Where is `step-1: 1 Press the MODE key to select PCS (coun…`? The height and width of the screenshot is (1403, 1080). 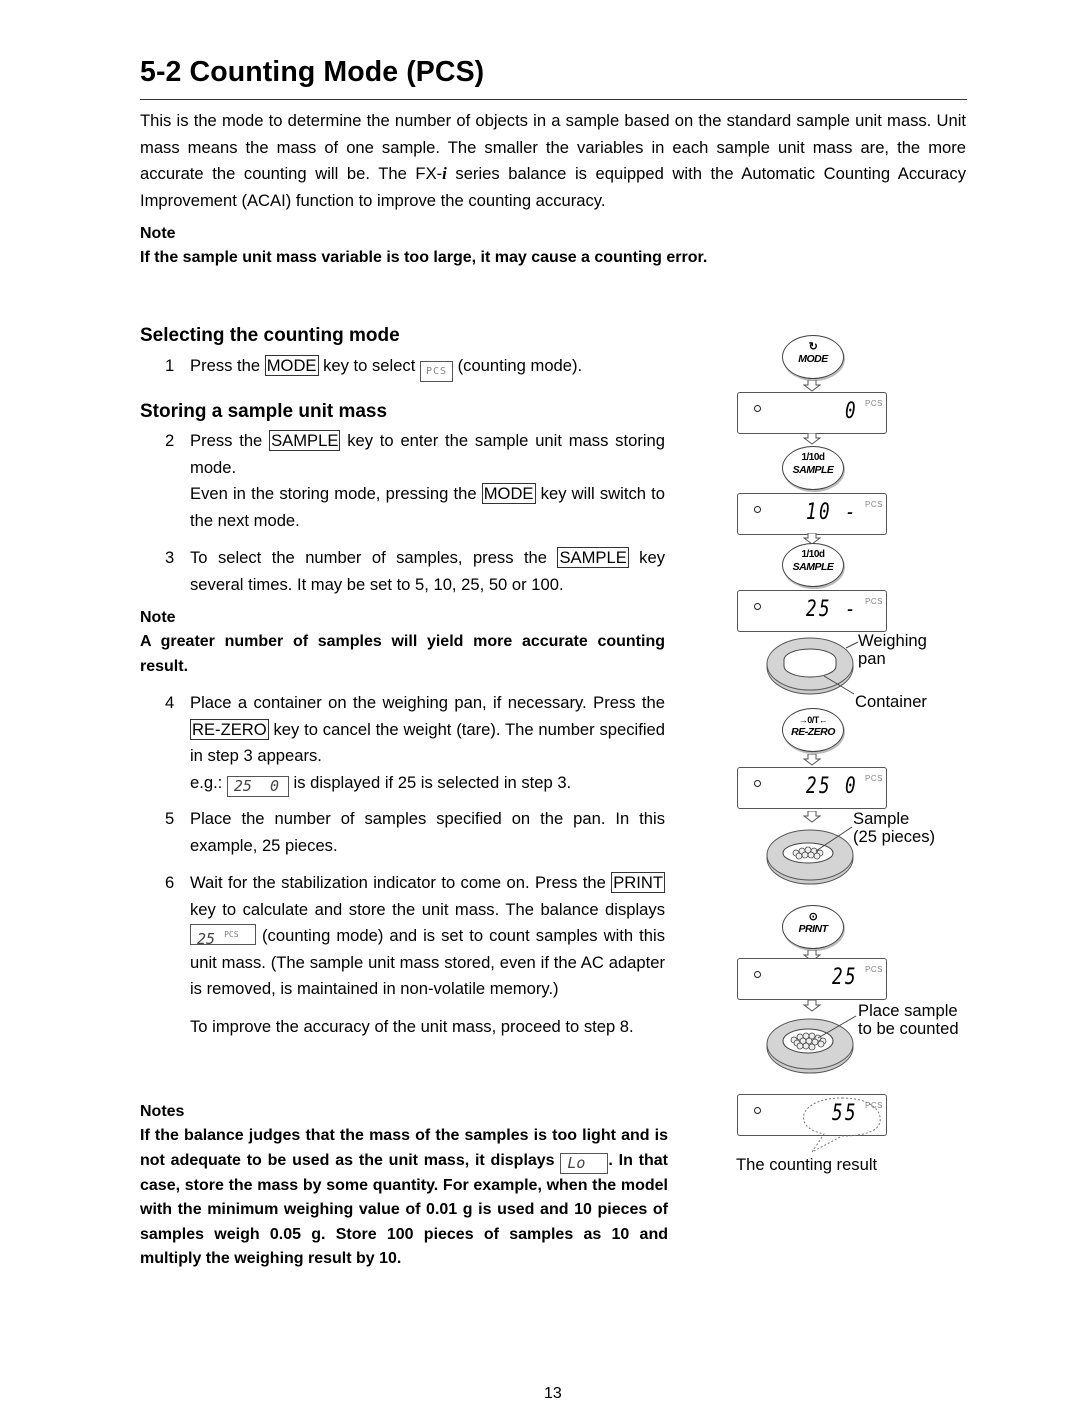 step-1: 1 Press the MODE key to select PCS (coun… is located at coordinates (415, 367).